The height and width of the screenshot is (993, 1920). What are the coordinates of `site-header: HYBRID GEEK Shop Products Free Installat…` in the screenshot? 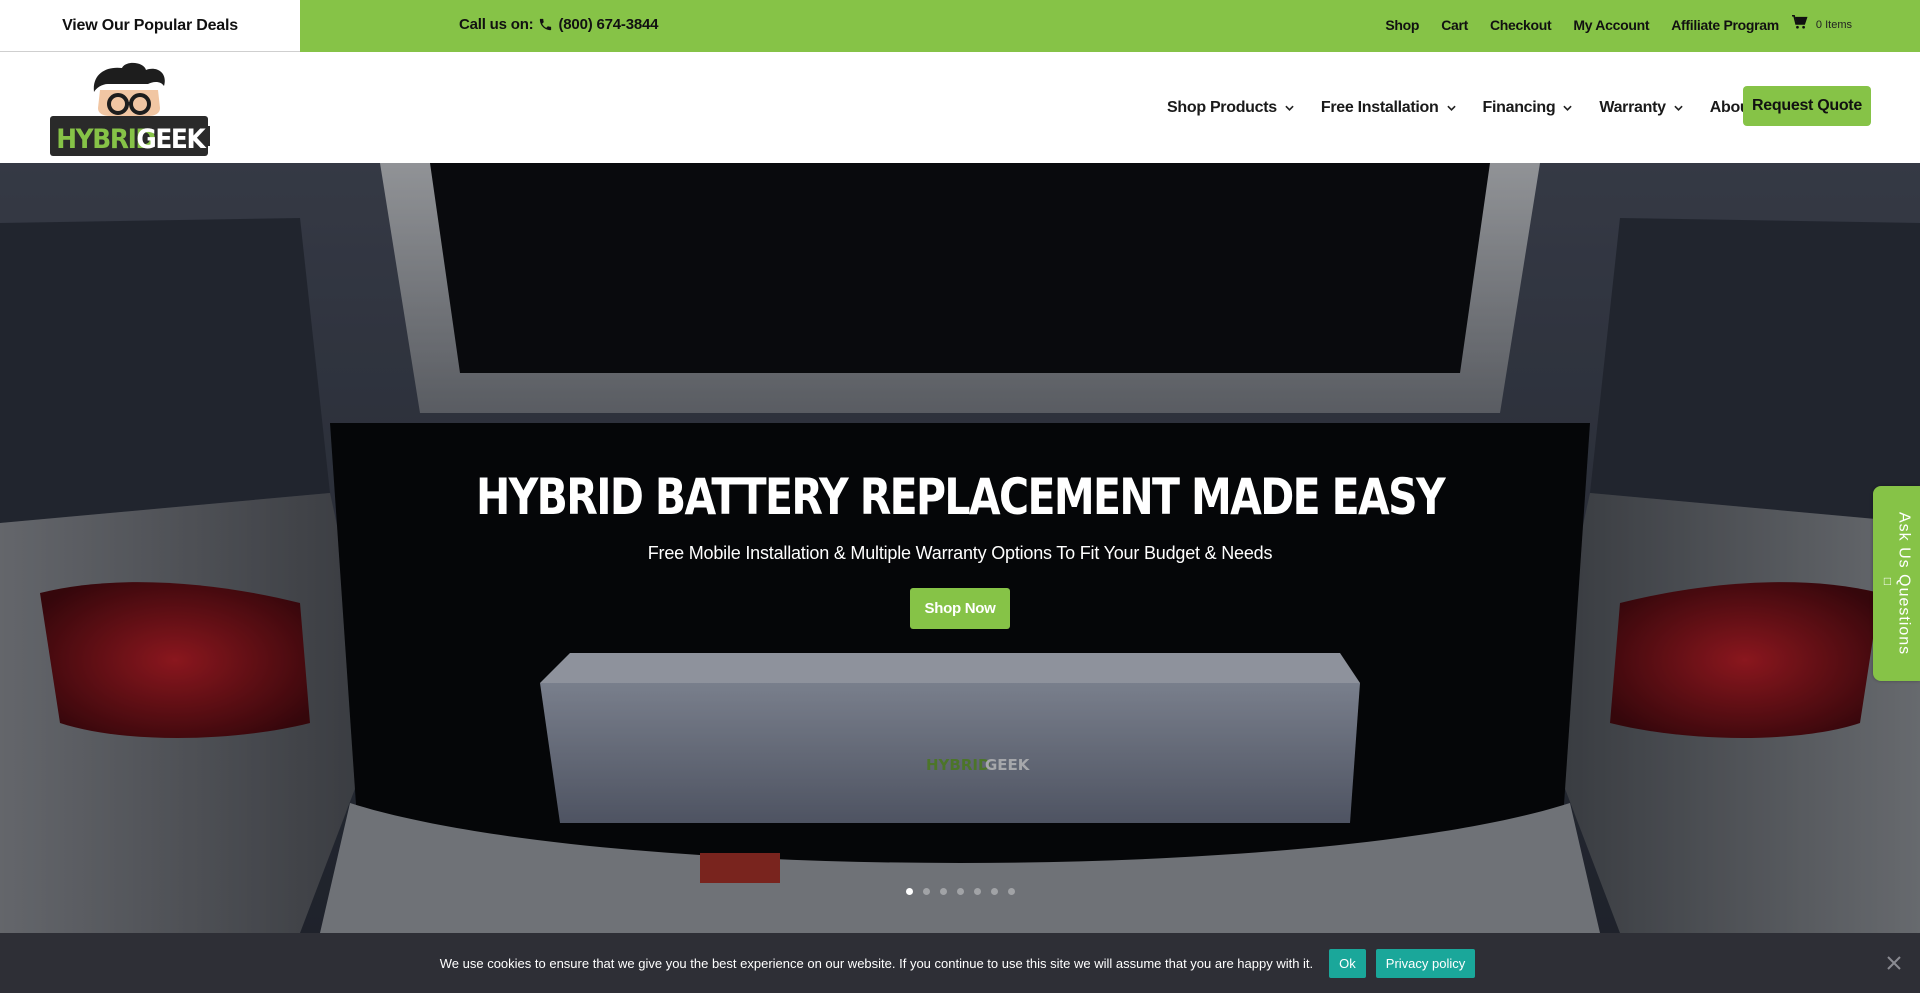 It's located at (960, 107).